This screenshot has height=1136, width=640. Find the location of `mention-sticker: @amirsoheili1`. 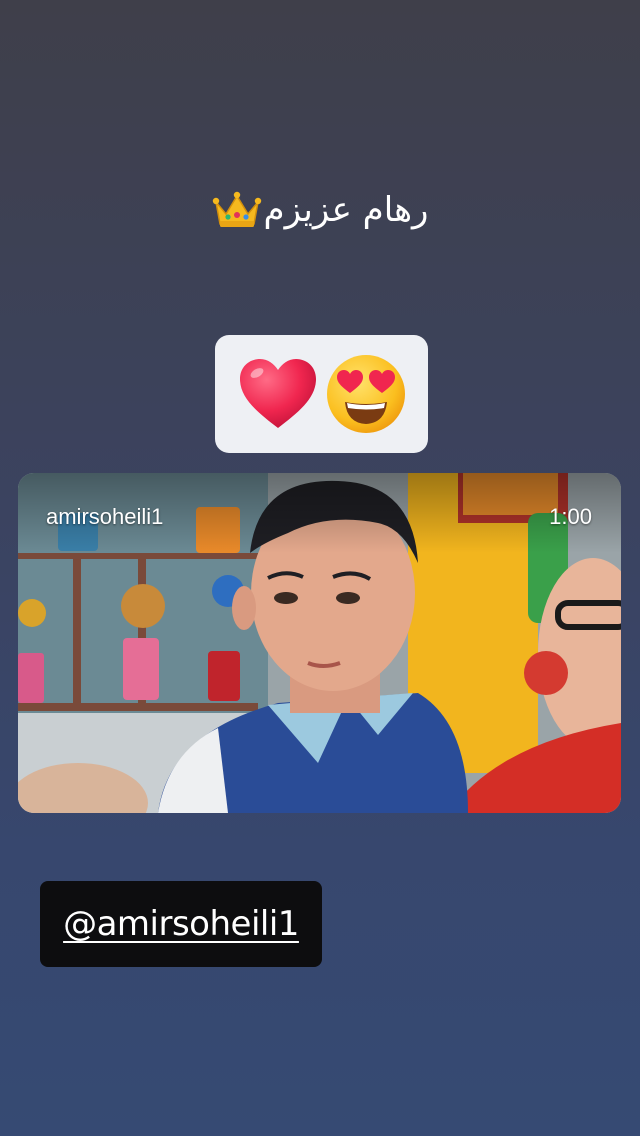

mention-sticker: @amirsoheili1 is located at coordinates (181, 924).